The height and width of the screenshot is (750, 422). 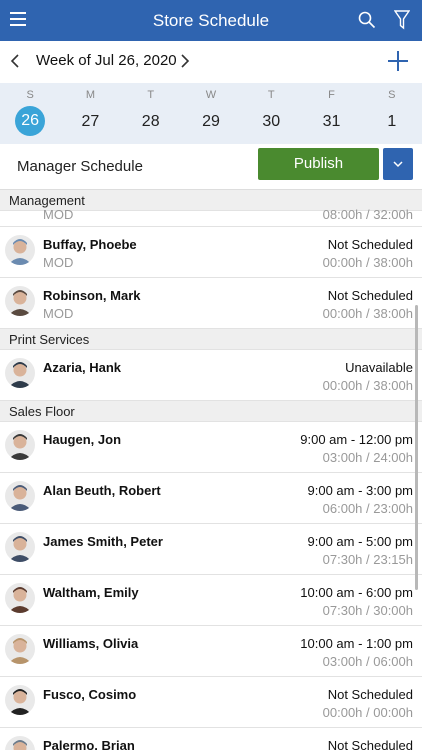 I want to click on list-item: MOD 08:00h / 32:00h, so click(x=211, y=217).